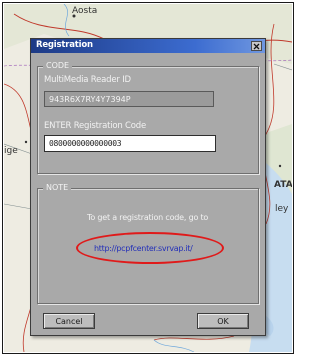  Describe the element at coordinates (85, 11) in the screenshot. I see `map-label-city-top: Aosta` at that location.